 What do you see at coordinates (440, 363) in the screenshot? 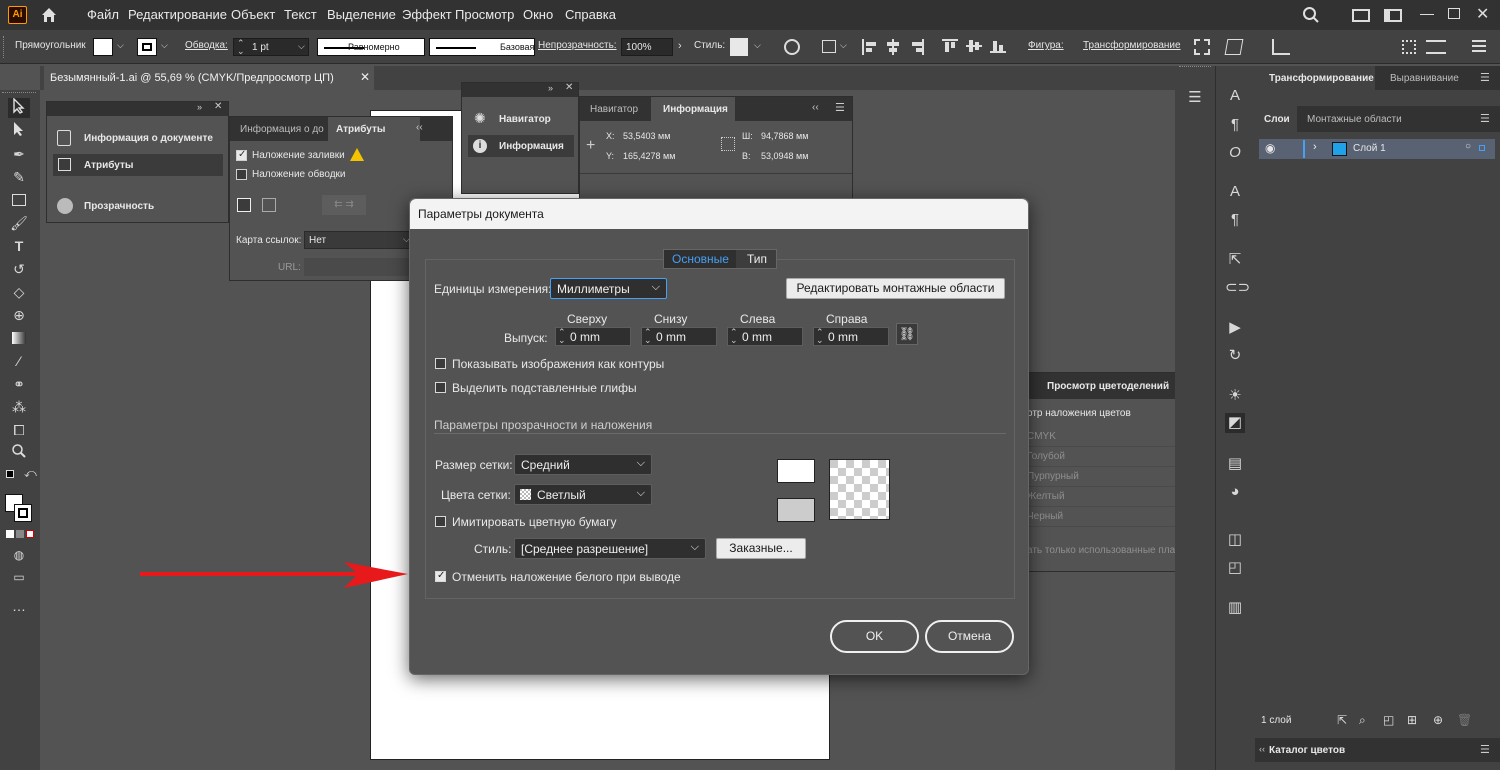
I see `show-outlines-checkbox` at bounding box center [440, 363].